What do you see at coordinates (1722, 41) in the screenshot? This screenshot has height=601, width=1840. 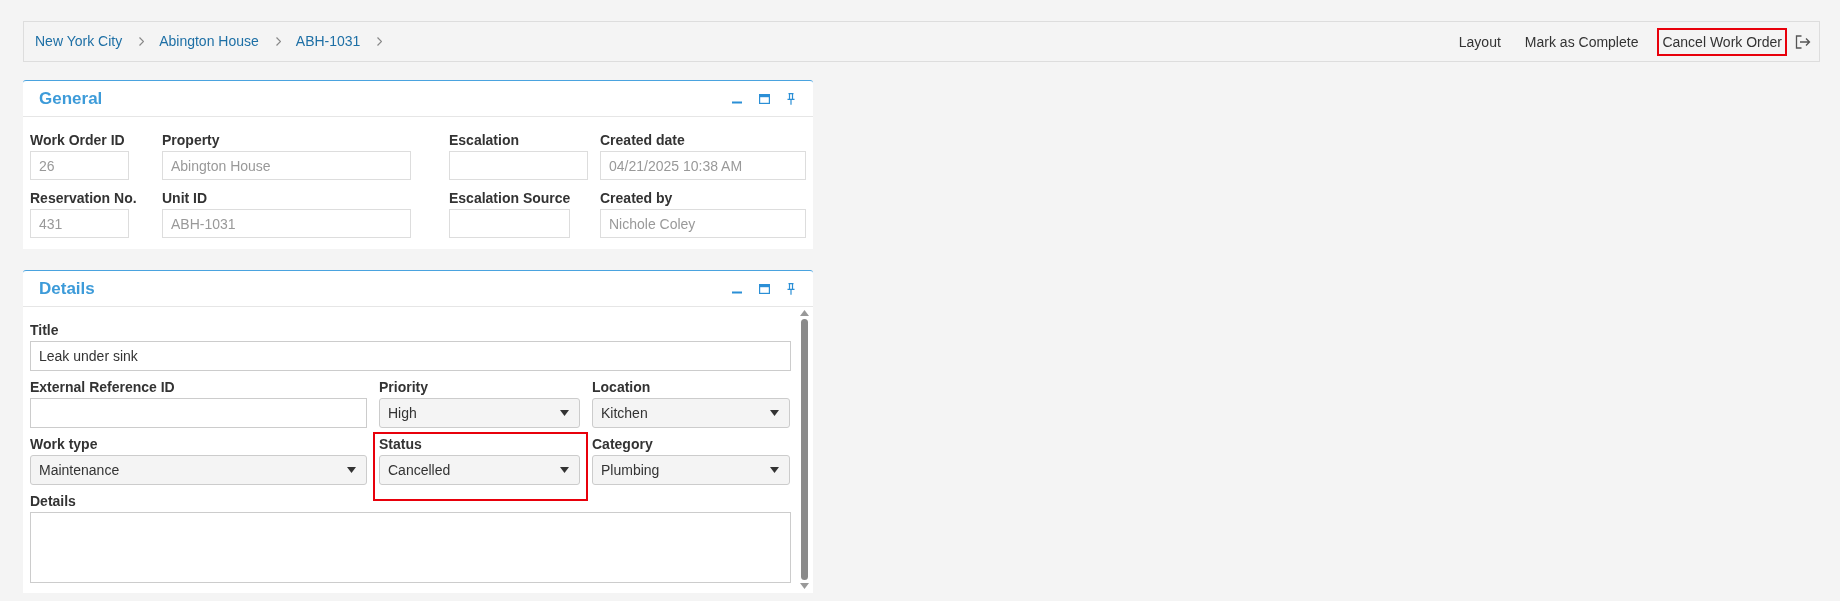 I see `toolbar-button: Cancel Work Order` at bounding box center [1722, 41].